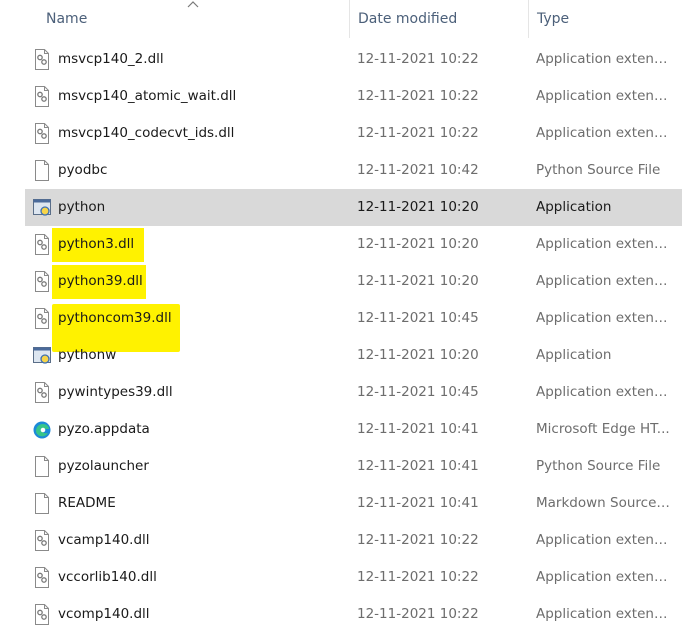 The image size is (682, 633). What do you see at coordinates (103, 466) in the screenshot?
I see `file-name: pyzolauncher` at bounding box center [103, 466].